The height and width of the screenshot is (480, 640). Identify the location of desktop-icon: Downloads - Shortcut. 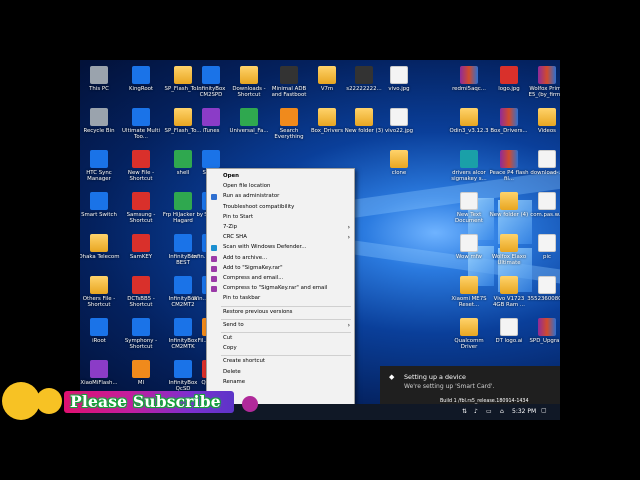
(249, 85).